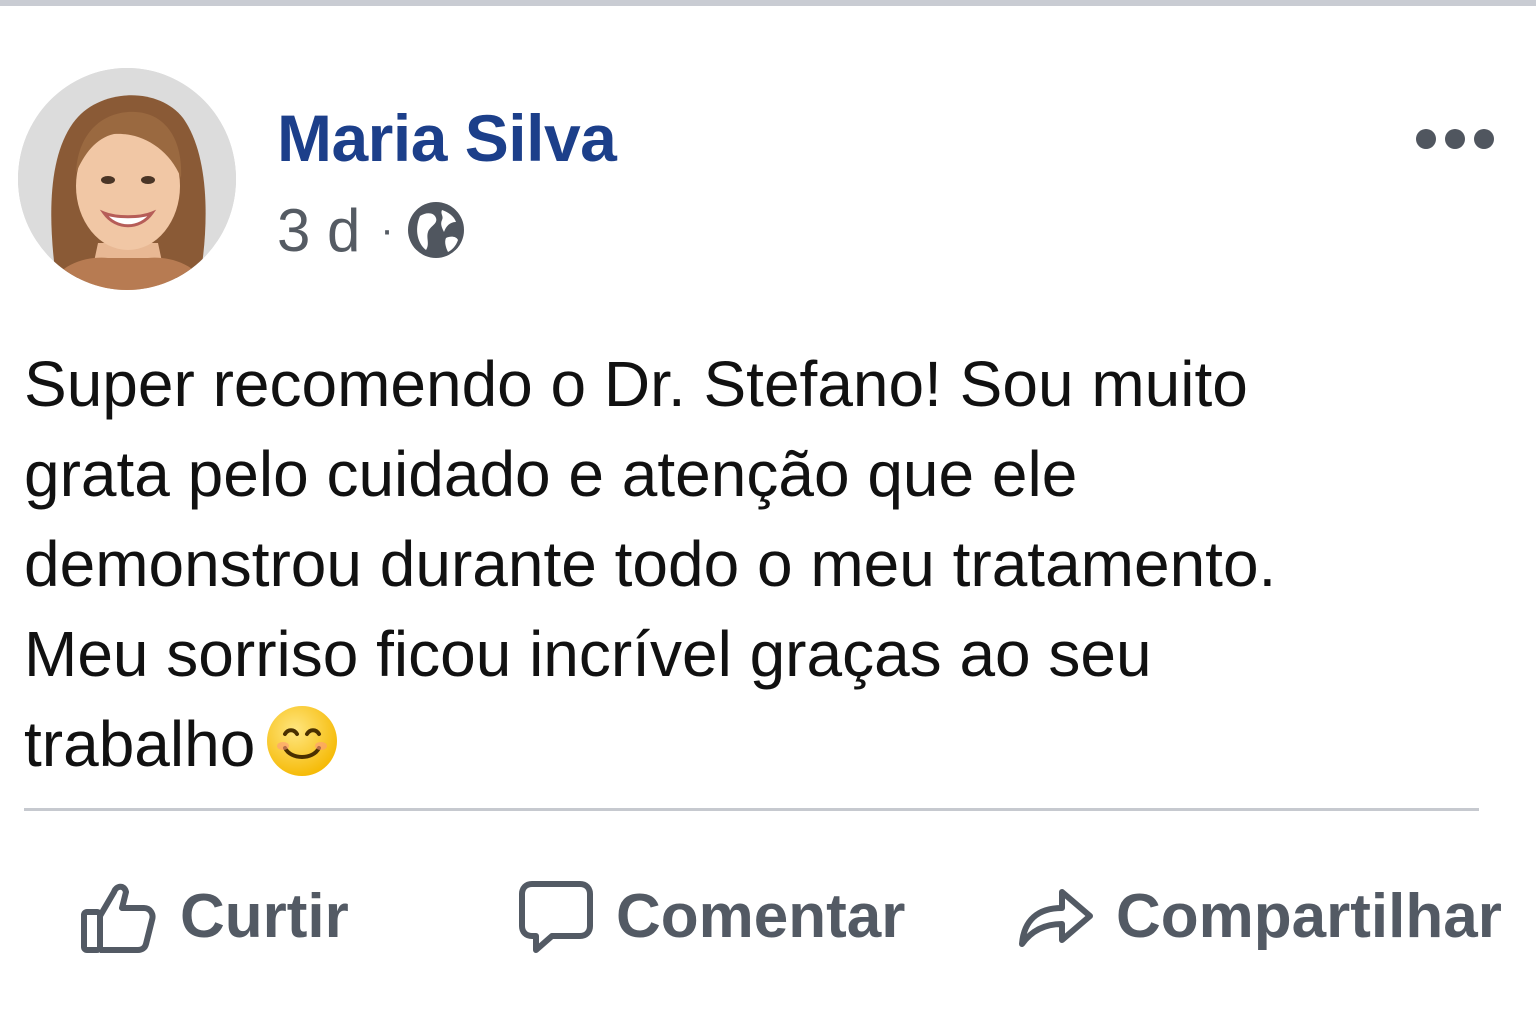 The height and width of the screenshot is (1024, 1536). I want to click on like-label: Curtir, so click(264, 916).